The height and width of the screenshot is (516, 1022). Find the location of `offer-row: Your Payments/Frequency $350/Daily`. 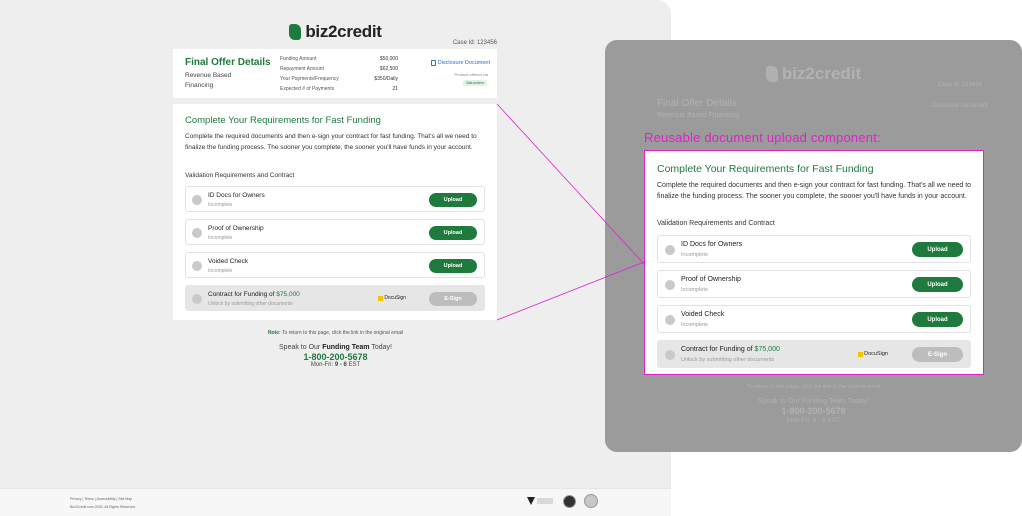

offer-row: Your Payments/Frequency $350/Daily is located at coordinates (339, 79).